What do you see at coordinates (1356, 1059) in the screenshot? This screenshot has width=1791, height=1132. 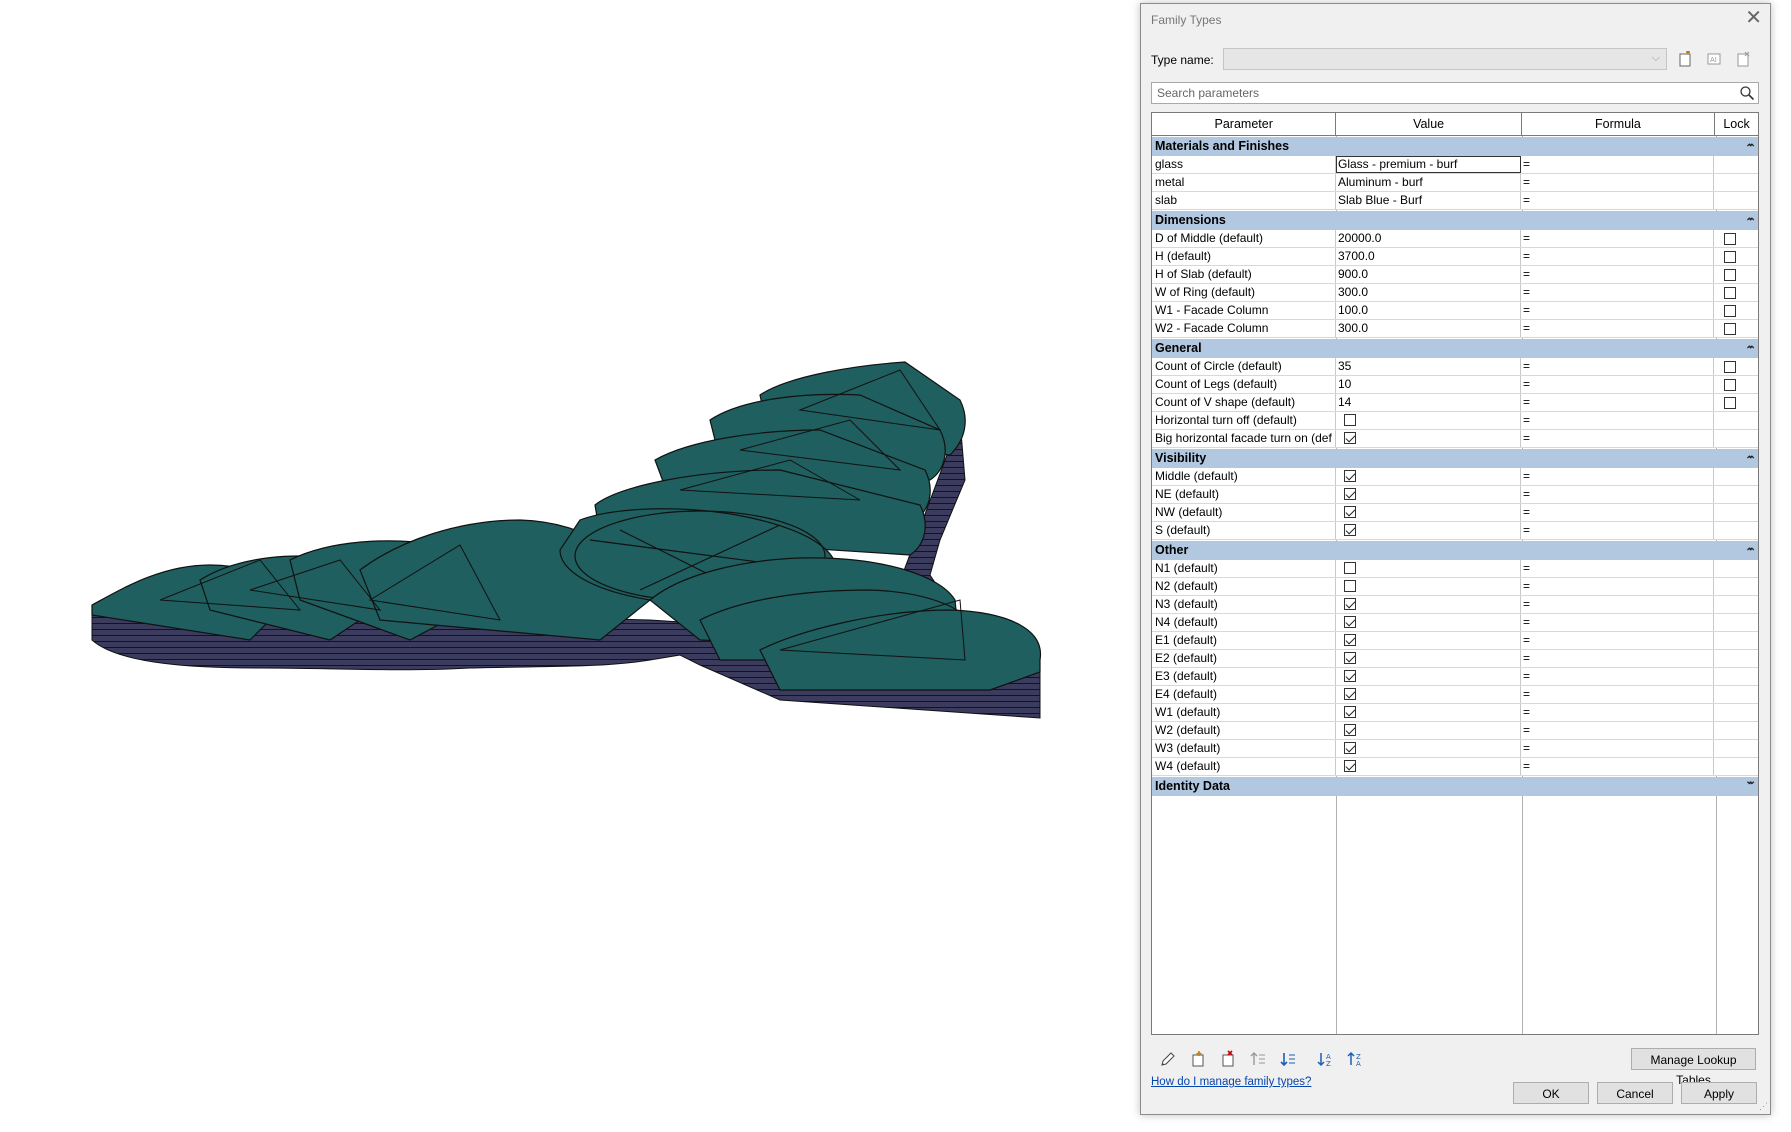 I see `sort-descending-icon: ZA` at bounding box center [1356, 1059].